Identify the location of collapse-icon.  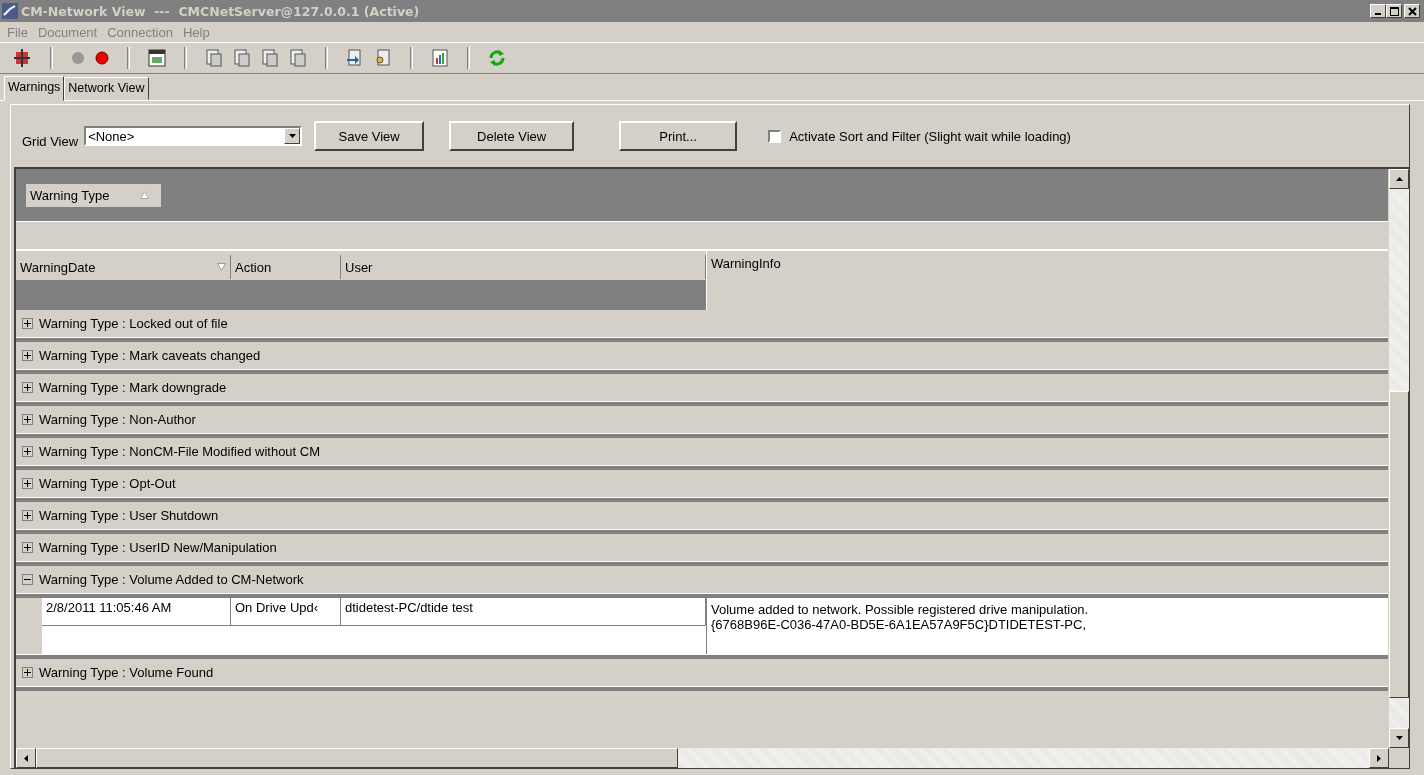
(27, 579).